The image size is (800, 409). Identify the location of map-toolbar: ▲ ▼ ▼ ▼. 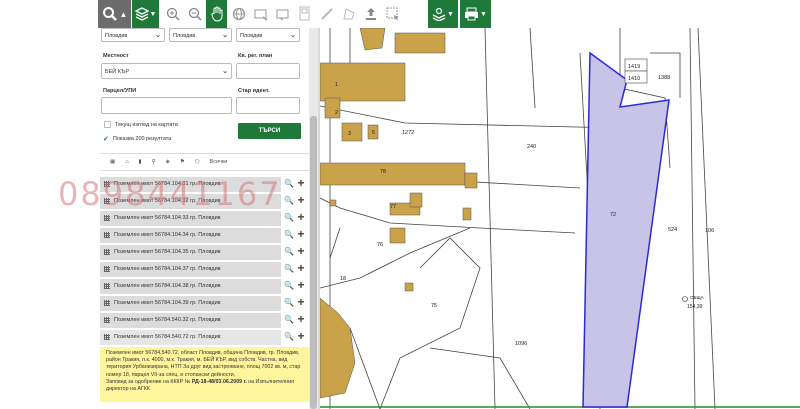
(294, 14).